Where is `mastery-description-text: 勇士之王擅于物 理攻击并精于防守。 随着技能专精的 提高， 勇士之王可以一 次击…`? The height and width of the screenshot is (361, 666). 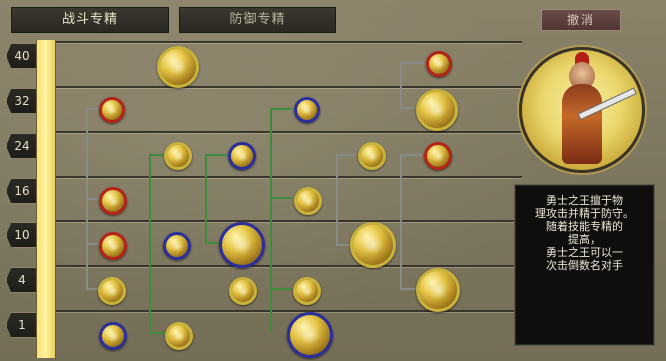 mastery-description-text: 勇士之王擅于物 理攻击并精于防守。 随着技能专精的 提高， 勇士之王可以一 次击… is located at coordinates (584, 233).